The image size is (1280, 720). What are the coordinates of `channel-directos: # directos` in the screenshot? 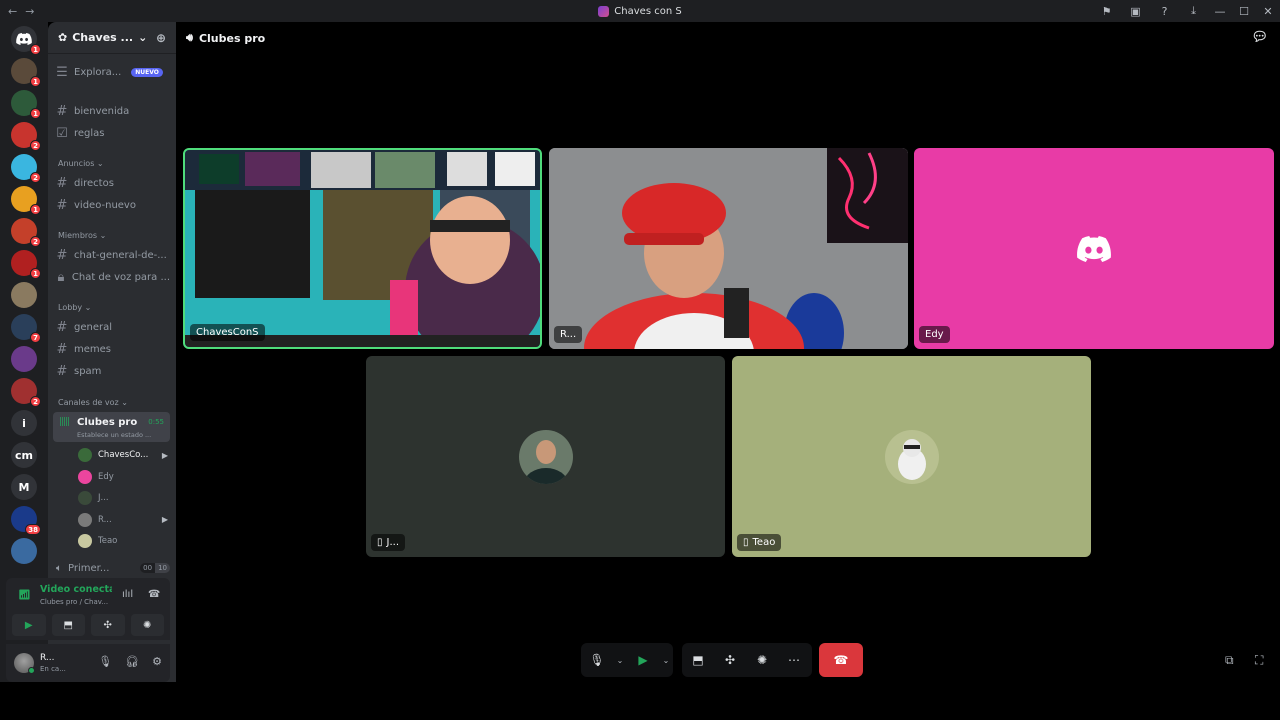 It's located at (113, 183).